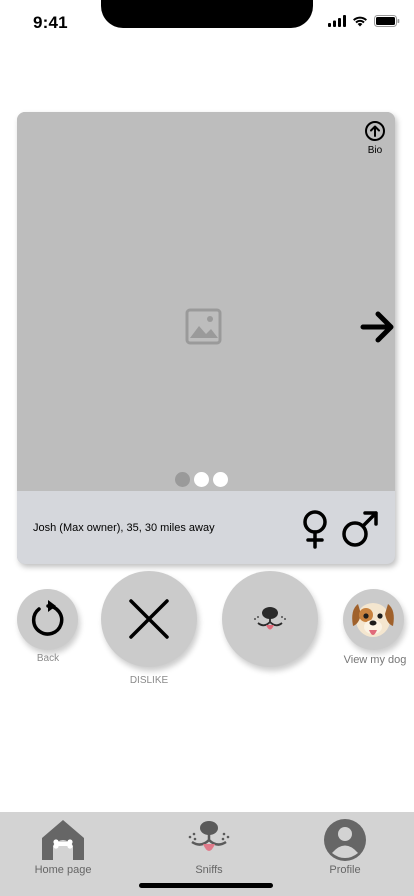 The height and width of the screenshot is (896, 414). What do you see at coordinates (315, 529) in the screenshot?
I see `female-symbol-icon` at bounding box center [315, 529].